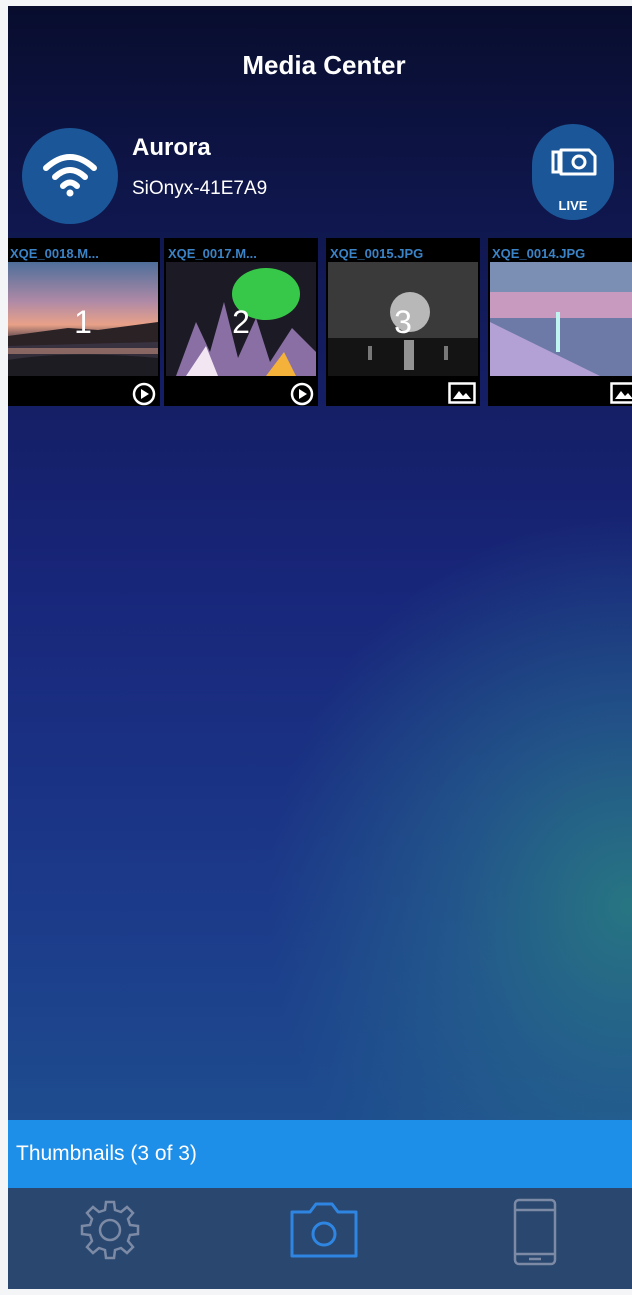 This screenshot has height=1295, width=632. I want to click on thumbnail-item: XQE_0014.JPG, so click(560, 322).